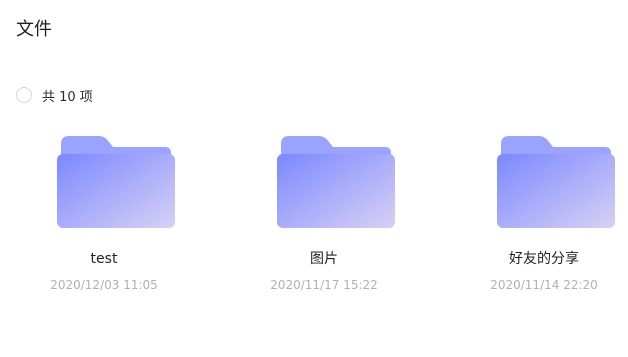 The image size is (628, 357). I want to click on folder-name: 好友的分享, so click(544, 259).